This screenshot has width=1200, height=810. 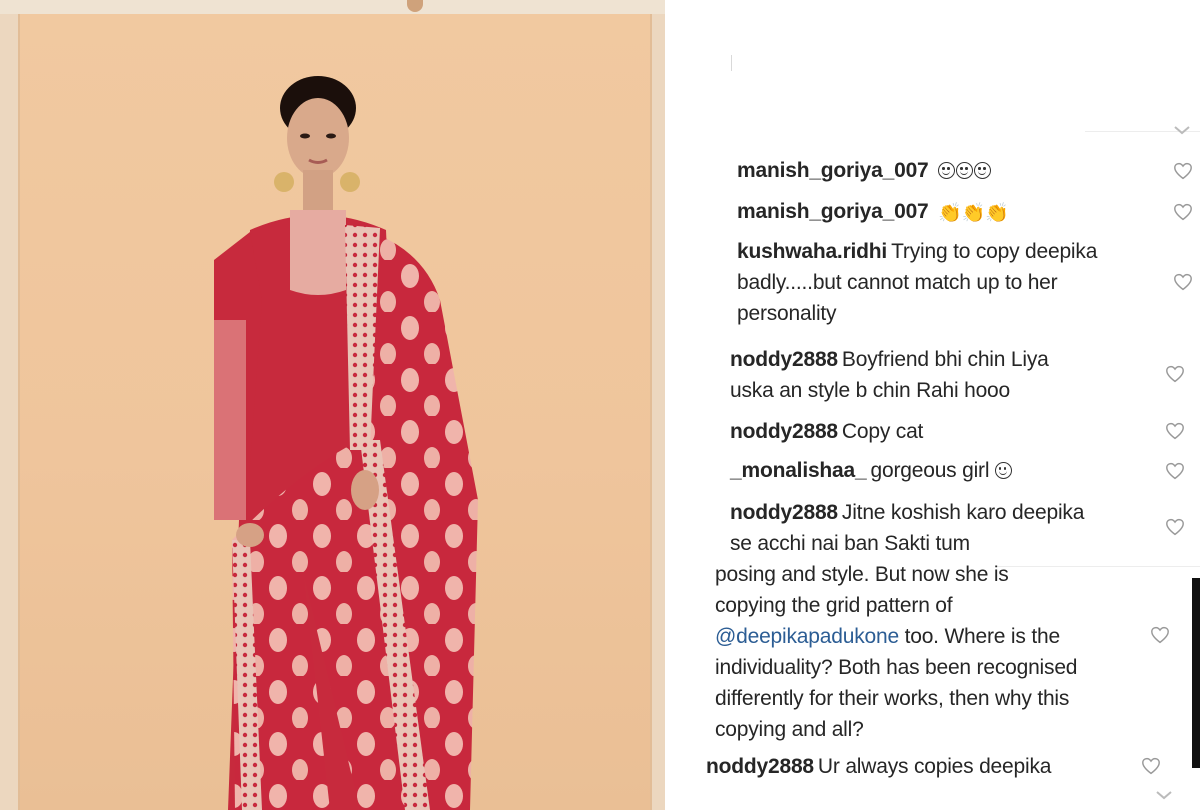 I want to click on comment-item: _monalishaa_ gorgeous girl, so click(x=871, y=470).